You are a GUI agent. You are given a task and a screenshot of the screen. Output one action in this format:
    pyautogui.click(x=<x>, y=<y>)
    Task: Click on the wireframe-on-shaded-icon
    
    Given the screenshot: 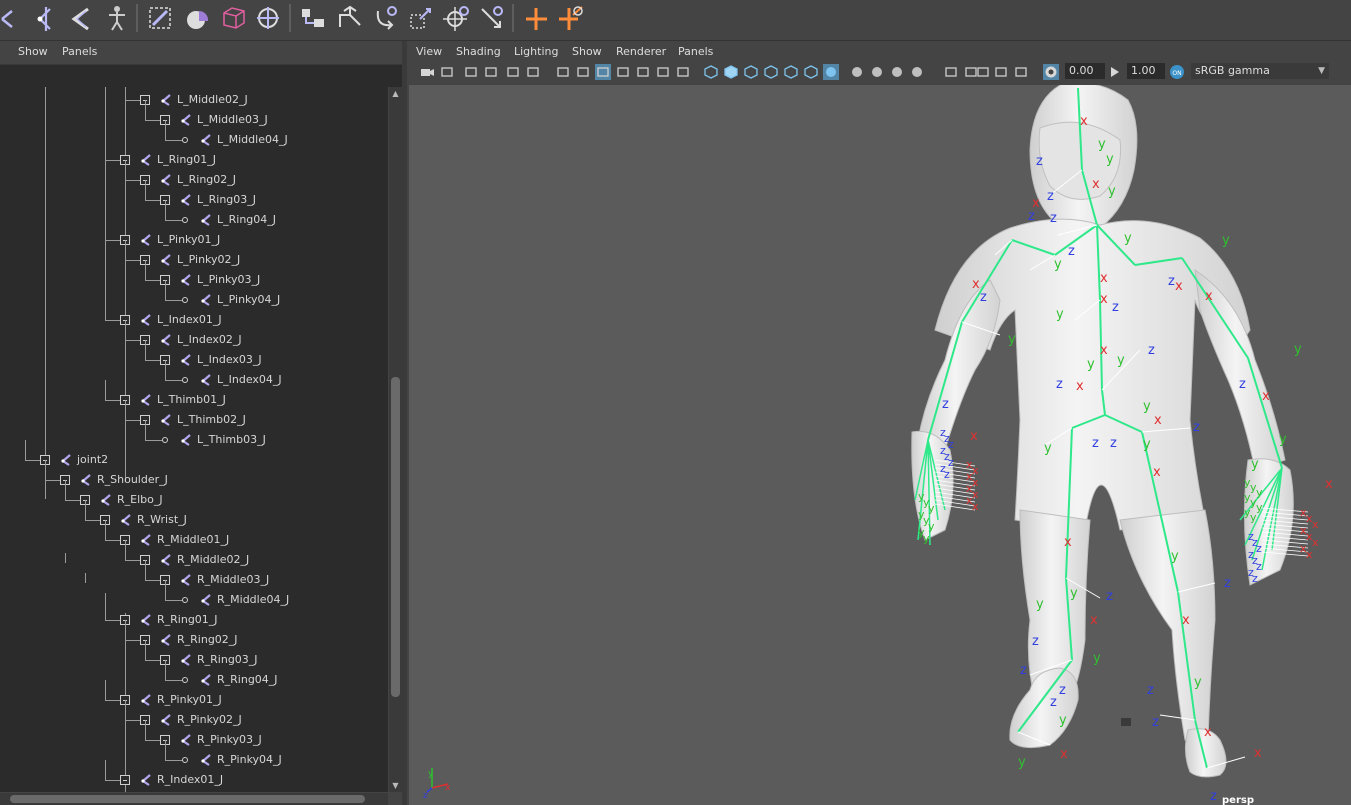 What is the action you would take?
    pyautogui.click(x=751, y=72)
    